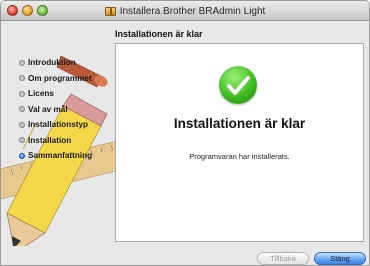 This screenshot has height=266, width=370. What do you see at coordinates (239, 123) in the screenshot?
I see `completion-title: Installationen är klar` at bounding box center [239, 123].